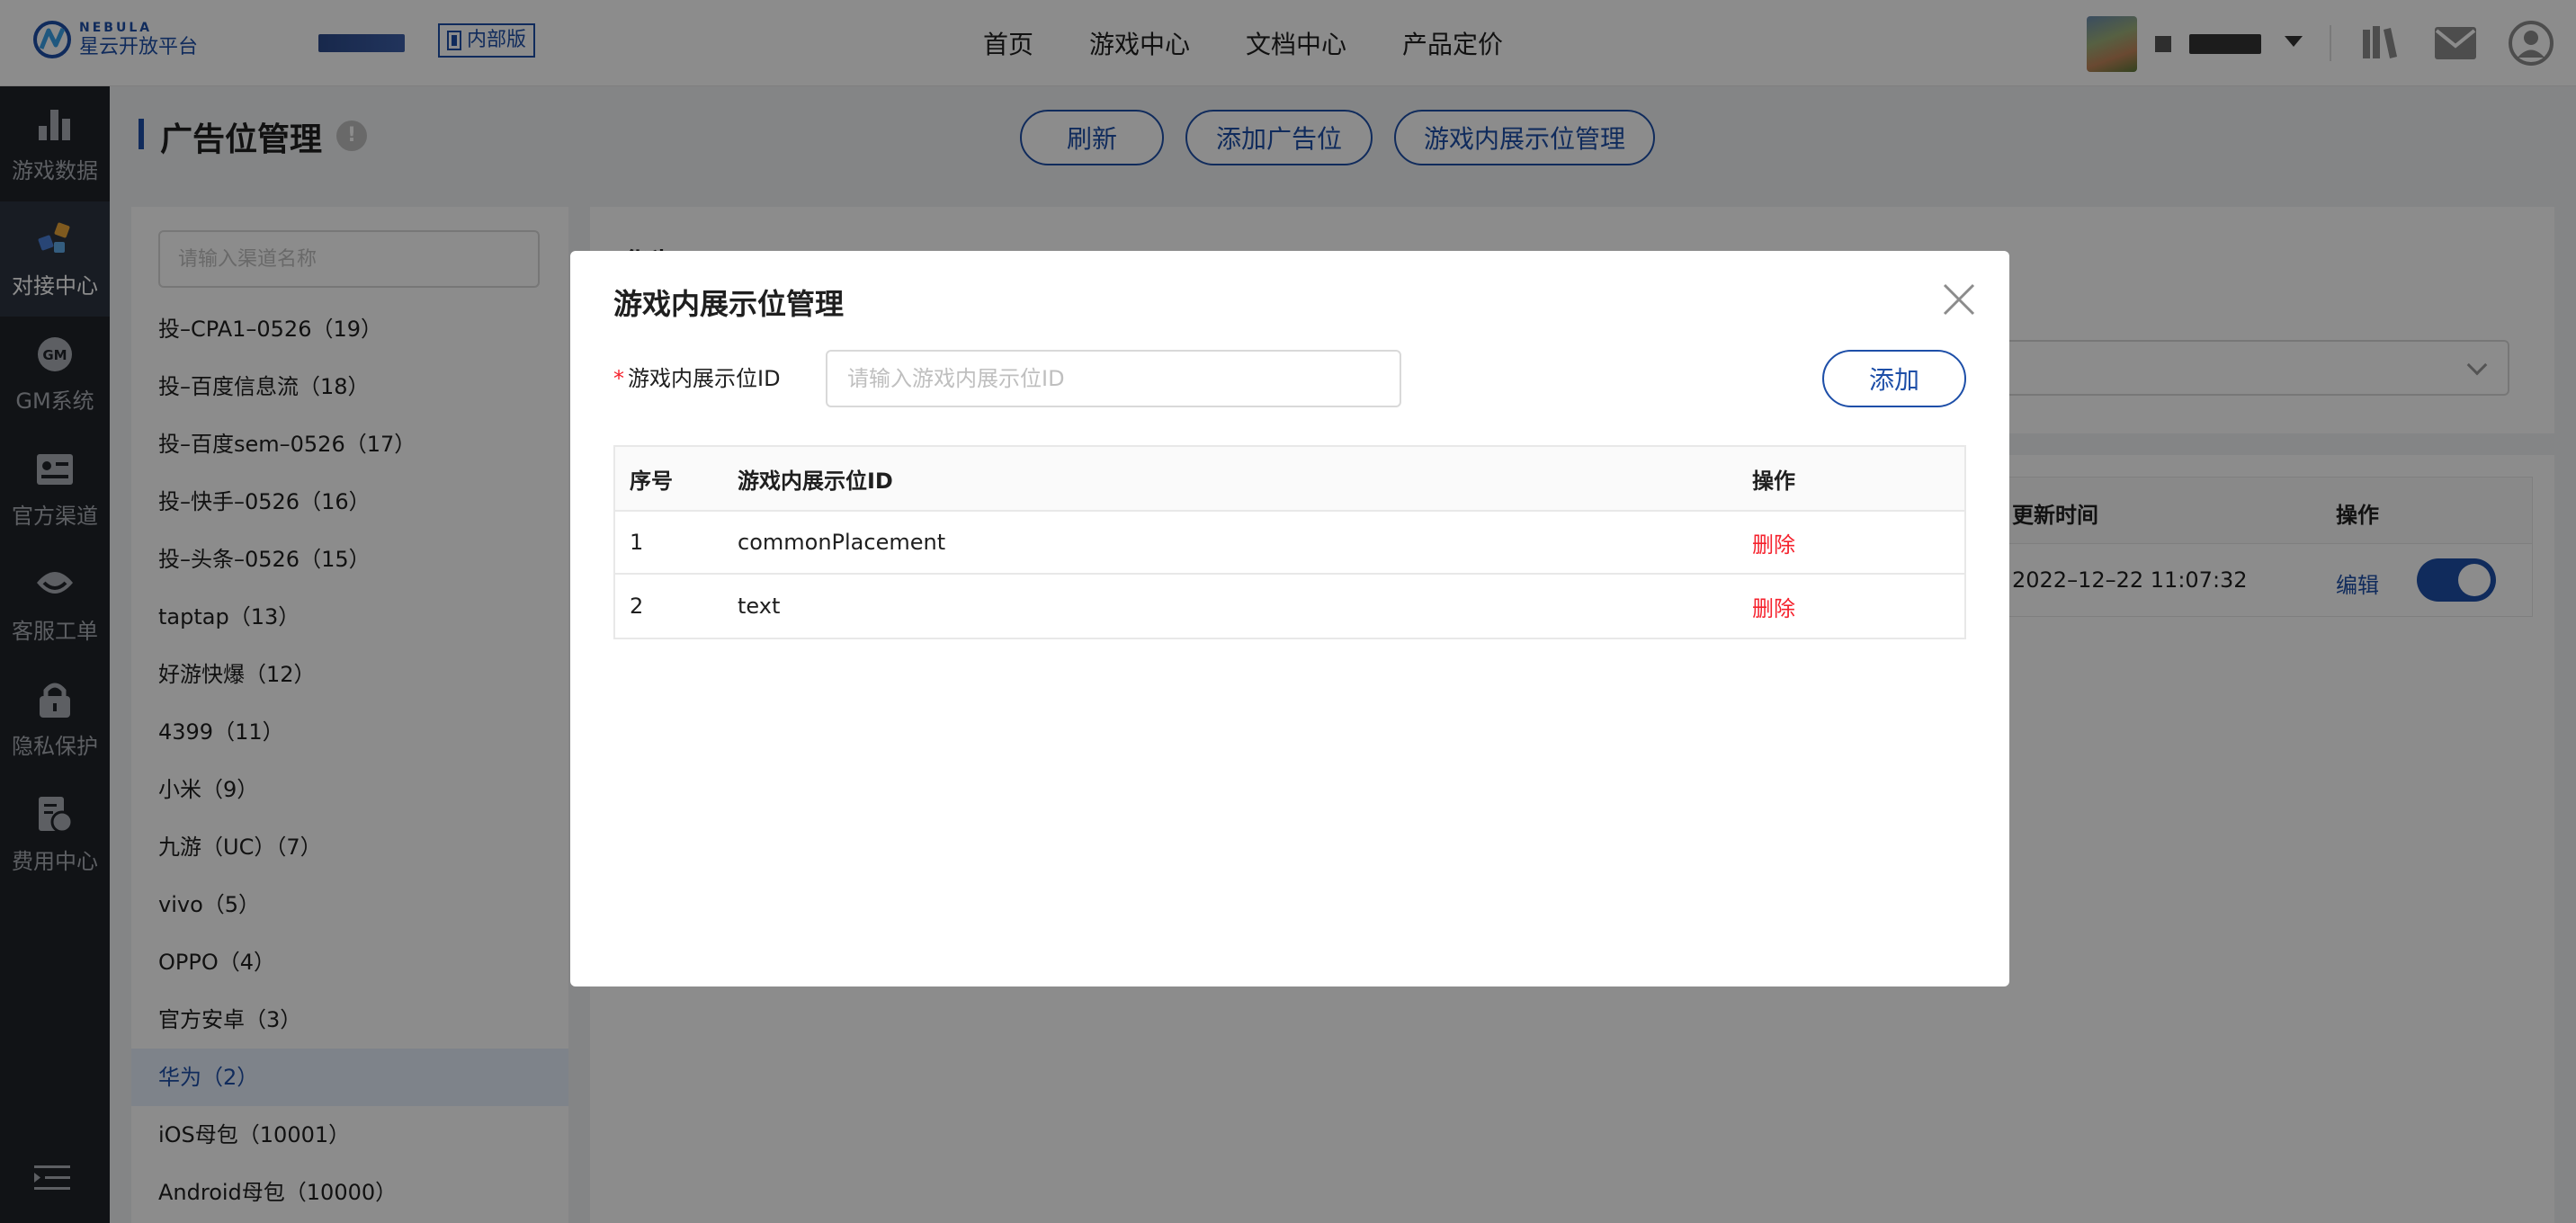  I want to click on slot-id-label-text: 游戏内展示位ID, so click(704, 378).